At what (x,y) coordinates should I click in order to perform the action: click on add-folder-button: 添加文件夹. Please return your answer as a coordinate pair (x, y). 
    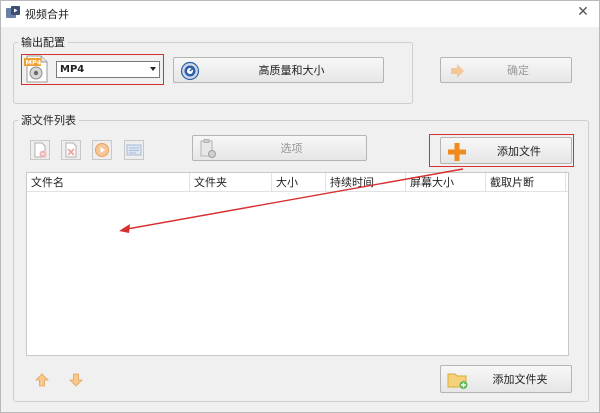
    Looking at the image, I should click on (506, 379).